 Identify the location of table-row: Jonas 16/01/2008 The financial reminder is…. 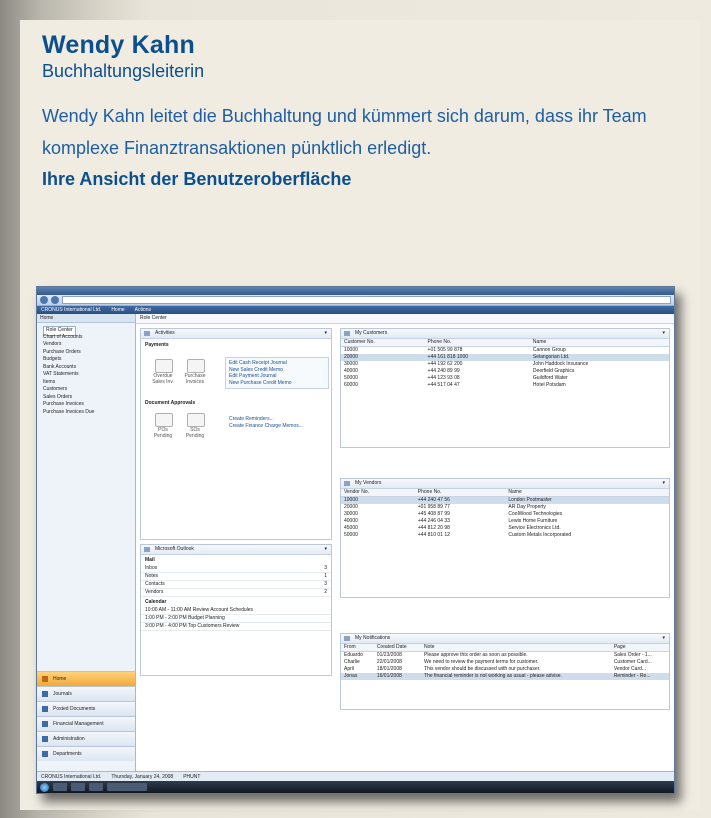
(505, 676).